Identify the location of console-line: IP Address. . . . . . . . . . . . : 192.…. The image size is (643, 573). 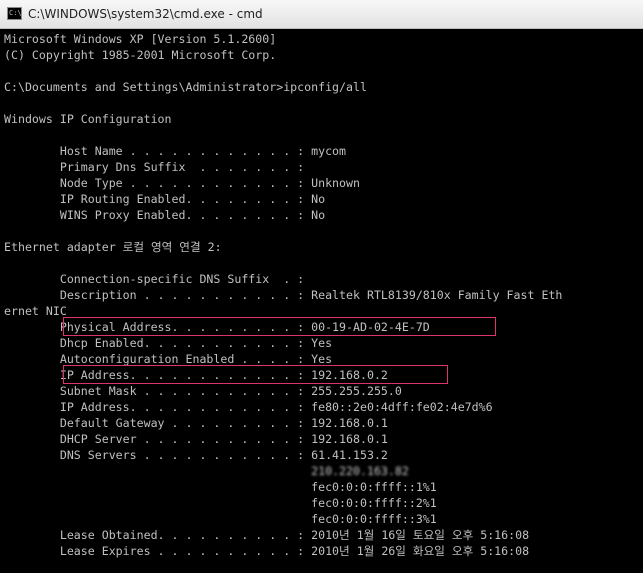
(196, 375).